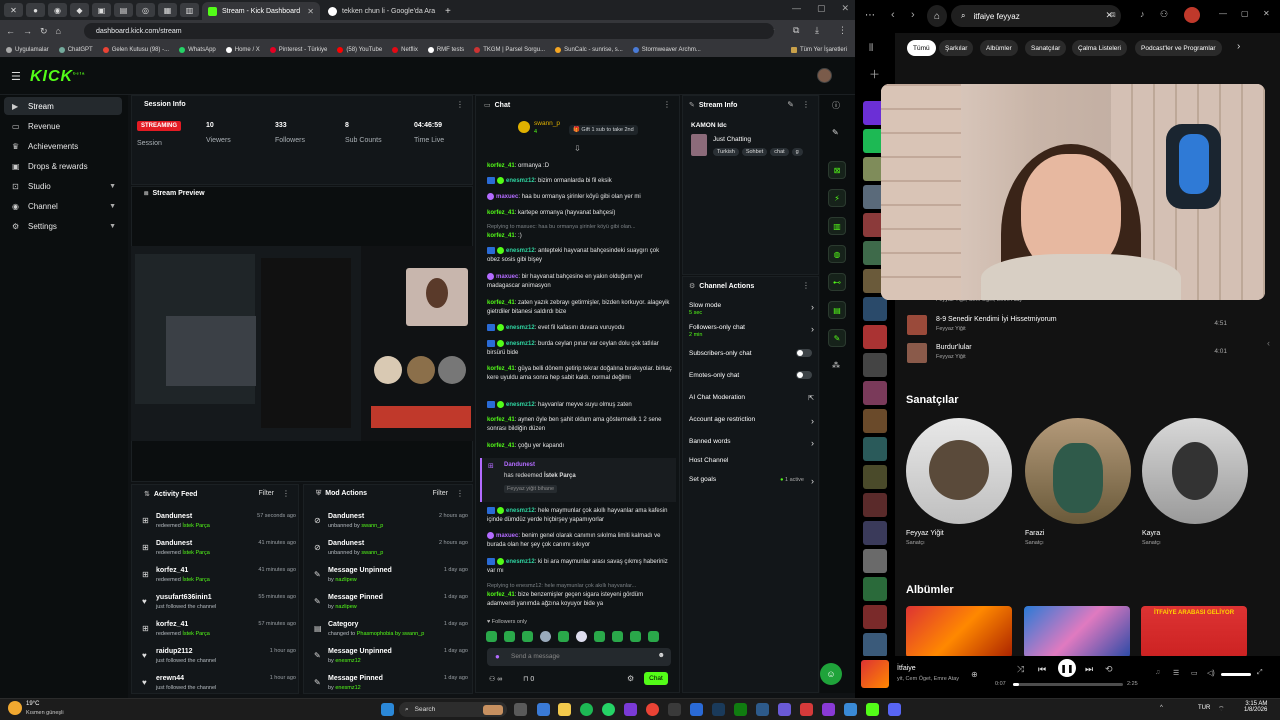 Image resolution: width=1280 pixels, height=720 pixels. What do you see at coordinates (837, 170) in the screenshot?
I see `quick-action-button: ⊠` at bounding box center [837, 170].